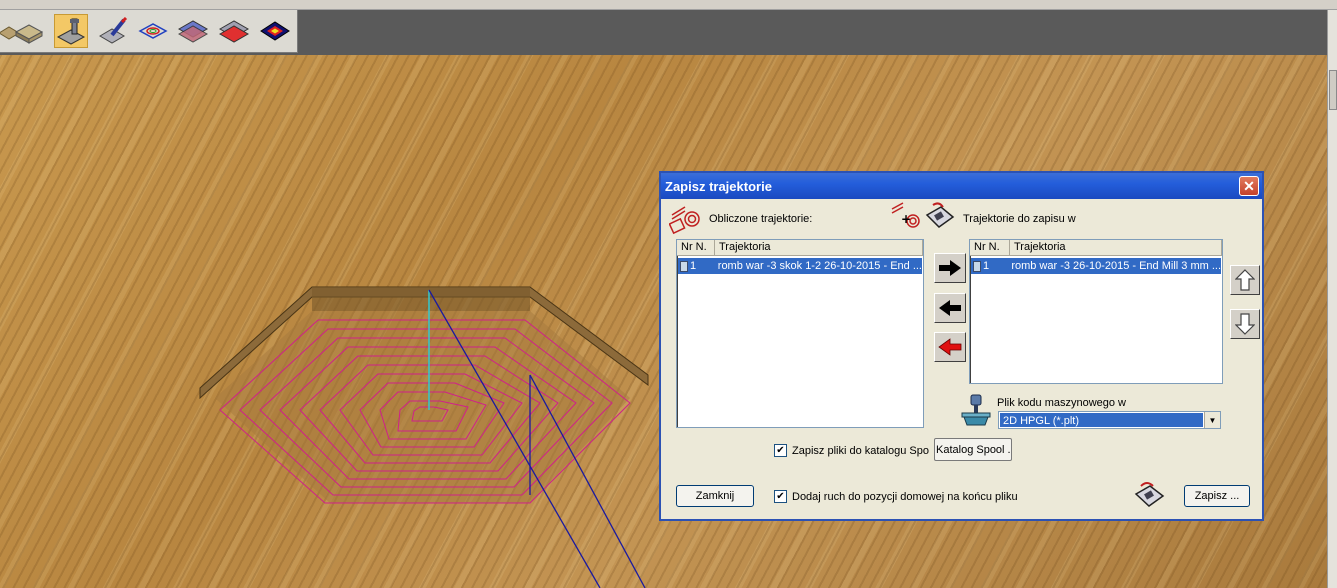 The image size is (1337, 588). I want to click on spool-checkbox-row: ✔ Zapisz pliki do katalogu Spo, so click(851, 450).